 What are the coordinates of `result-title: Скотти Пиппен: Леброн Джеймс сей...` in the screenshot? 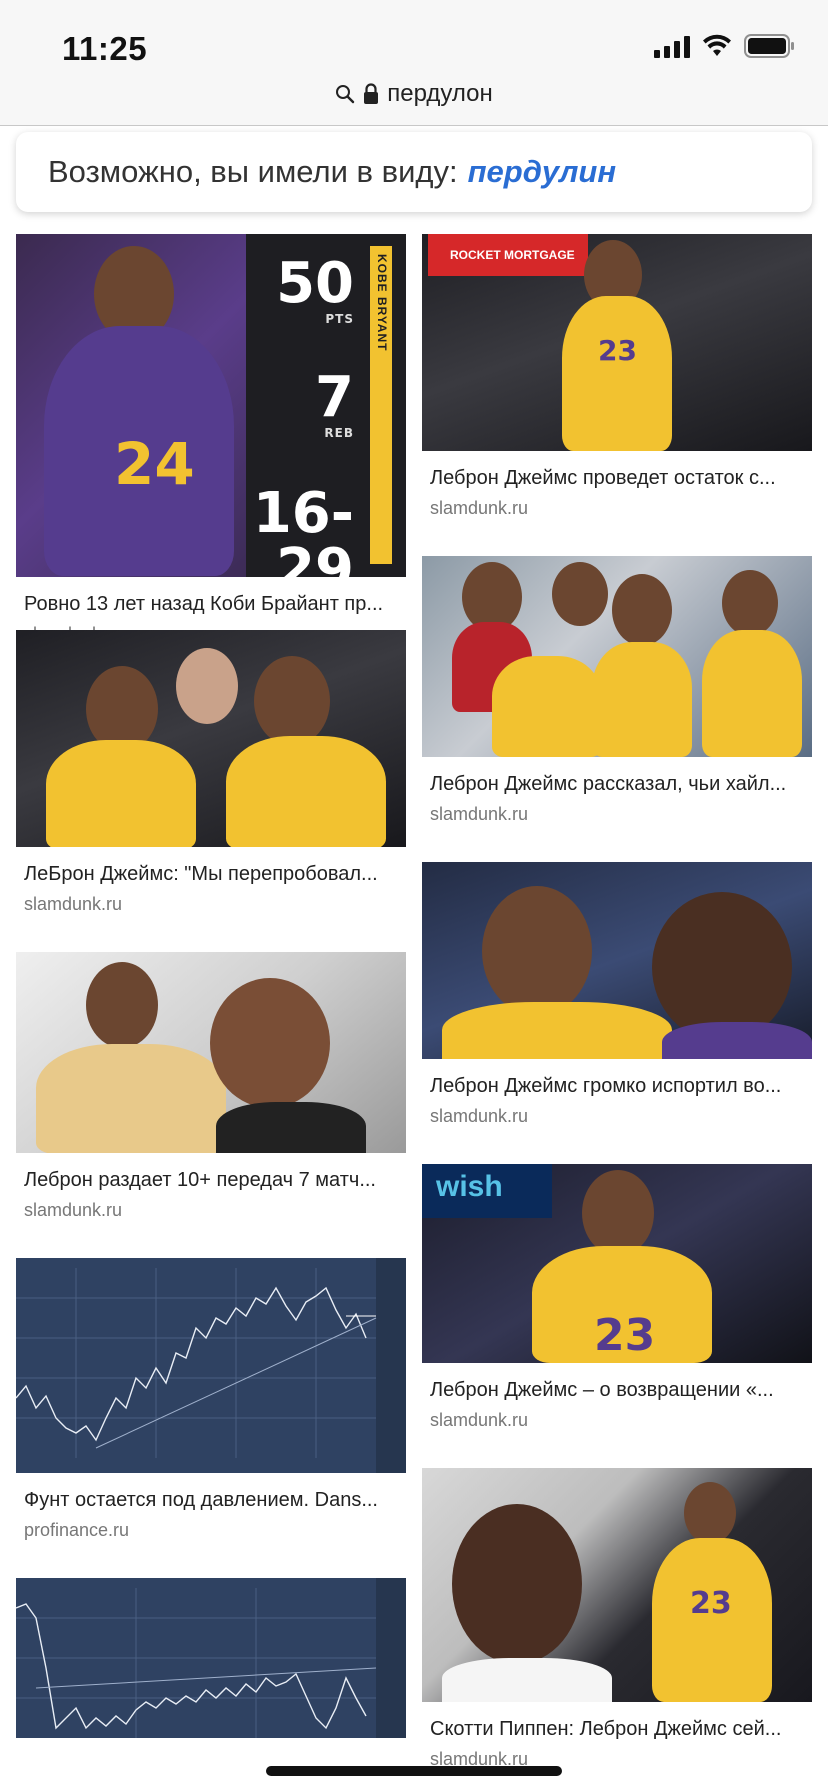 It's located at (606, 1729).